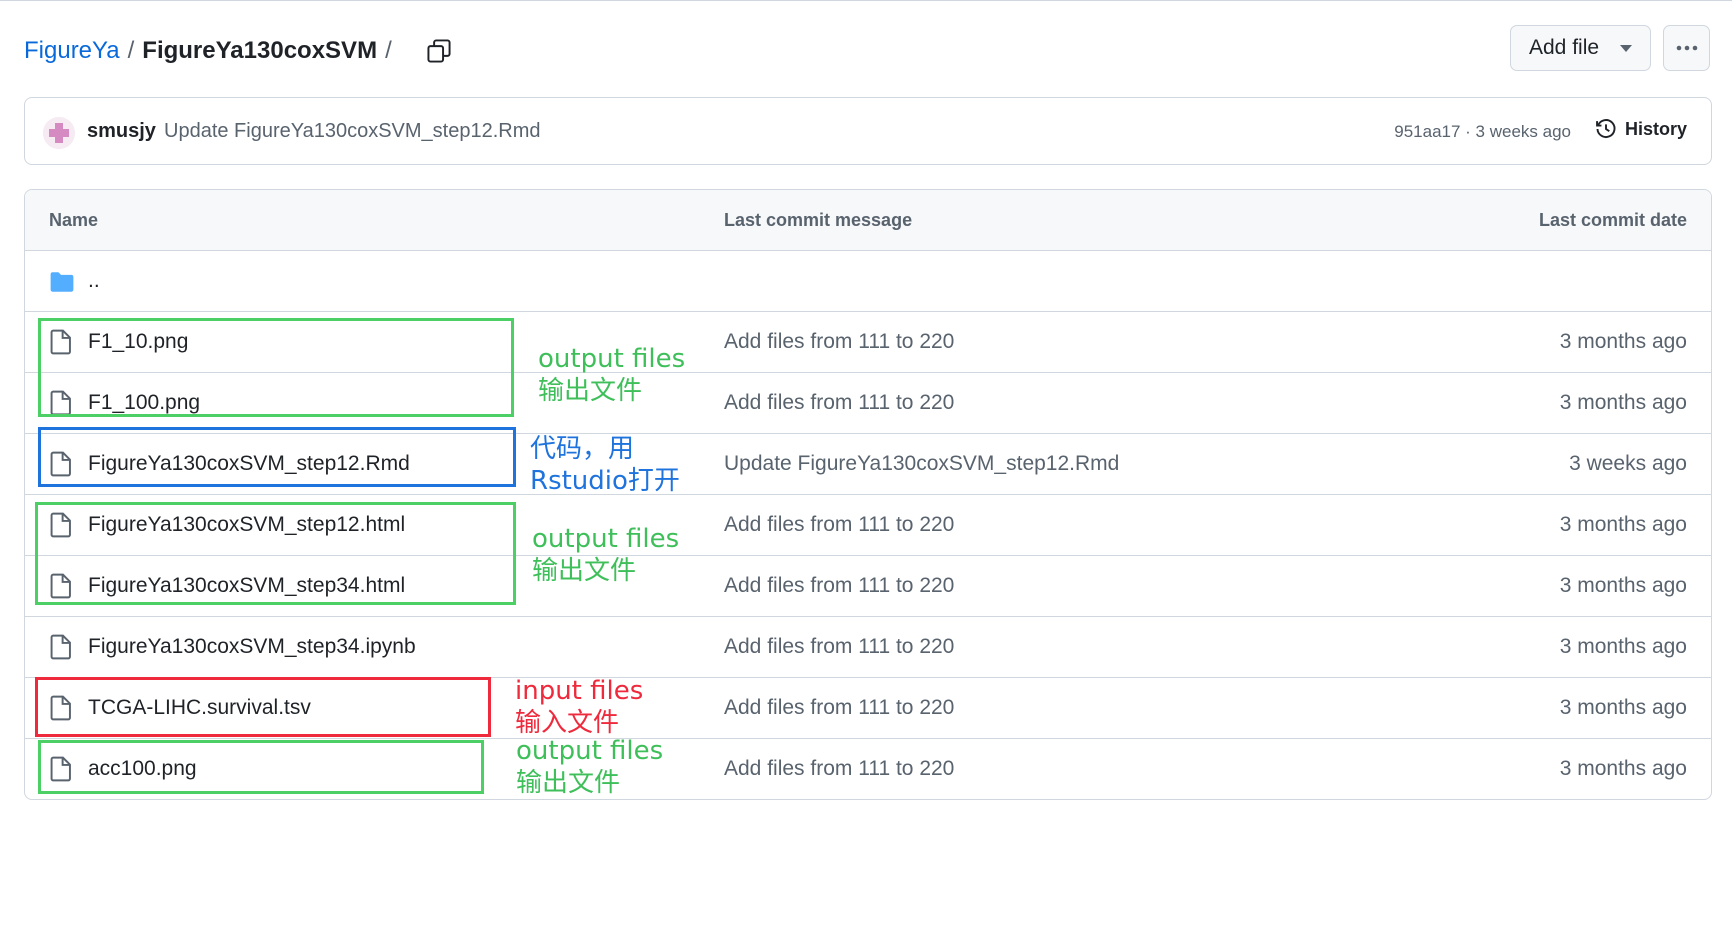 This screenshot has height=939, width=1732. I want to click on copy-icon, so click(439, 51).